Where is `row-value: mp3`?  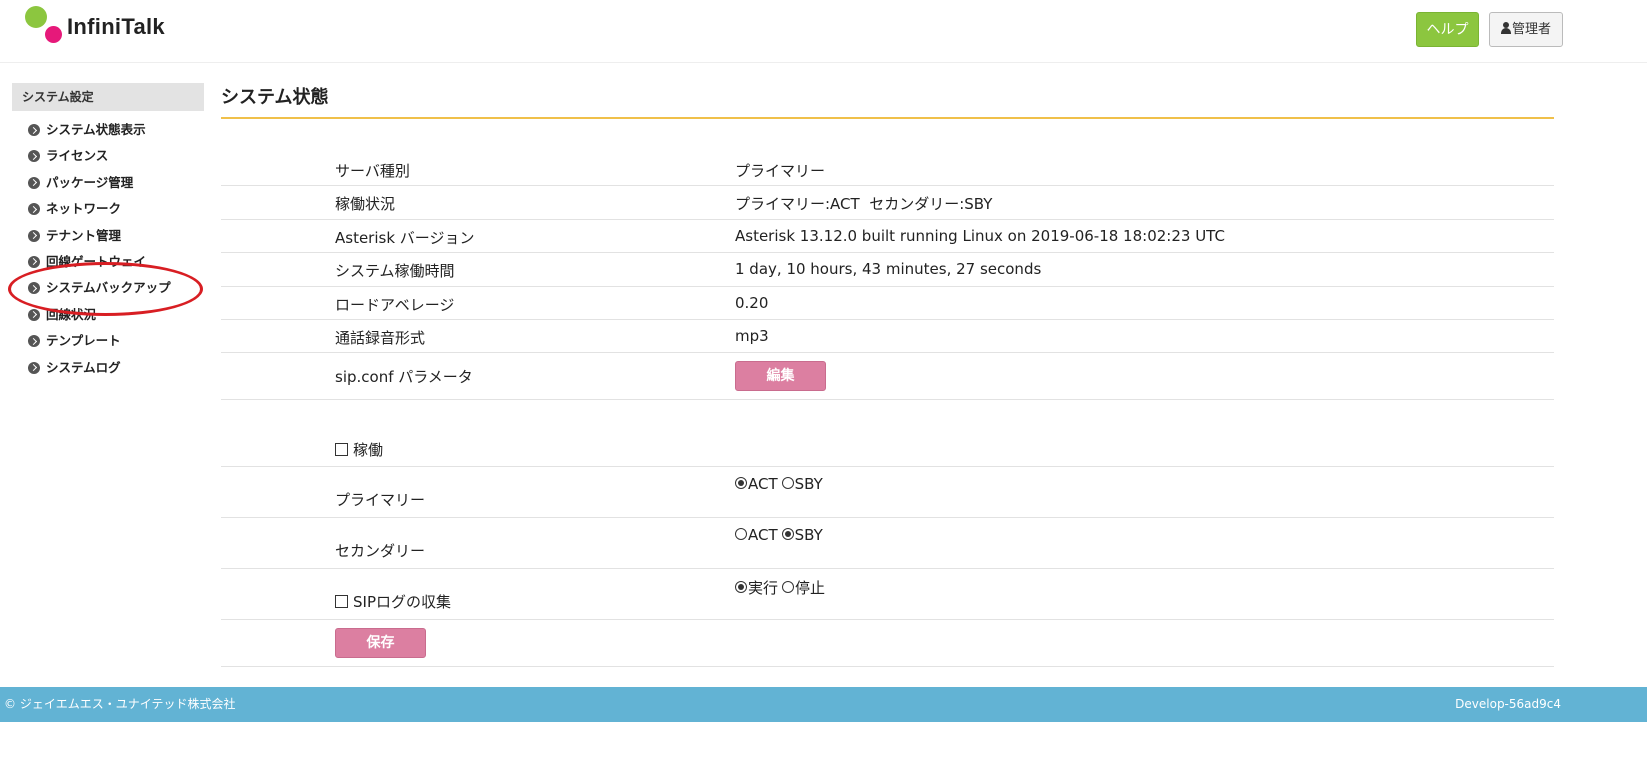
row-value: mp3 is located at coordinates (752, 335).